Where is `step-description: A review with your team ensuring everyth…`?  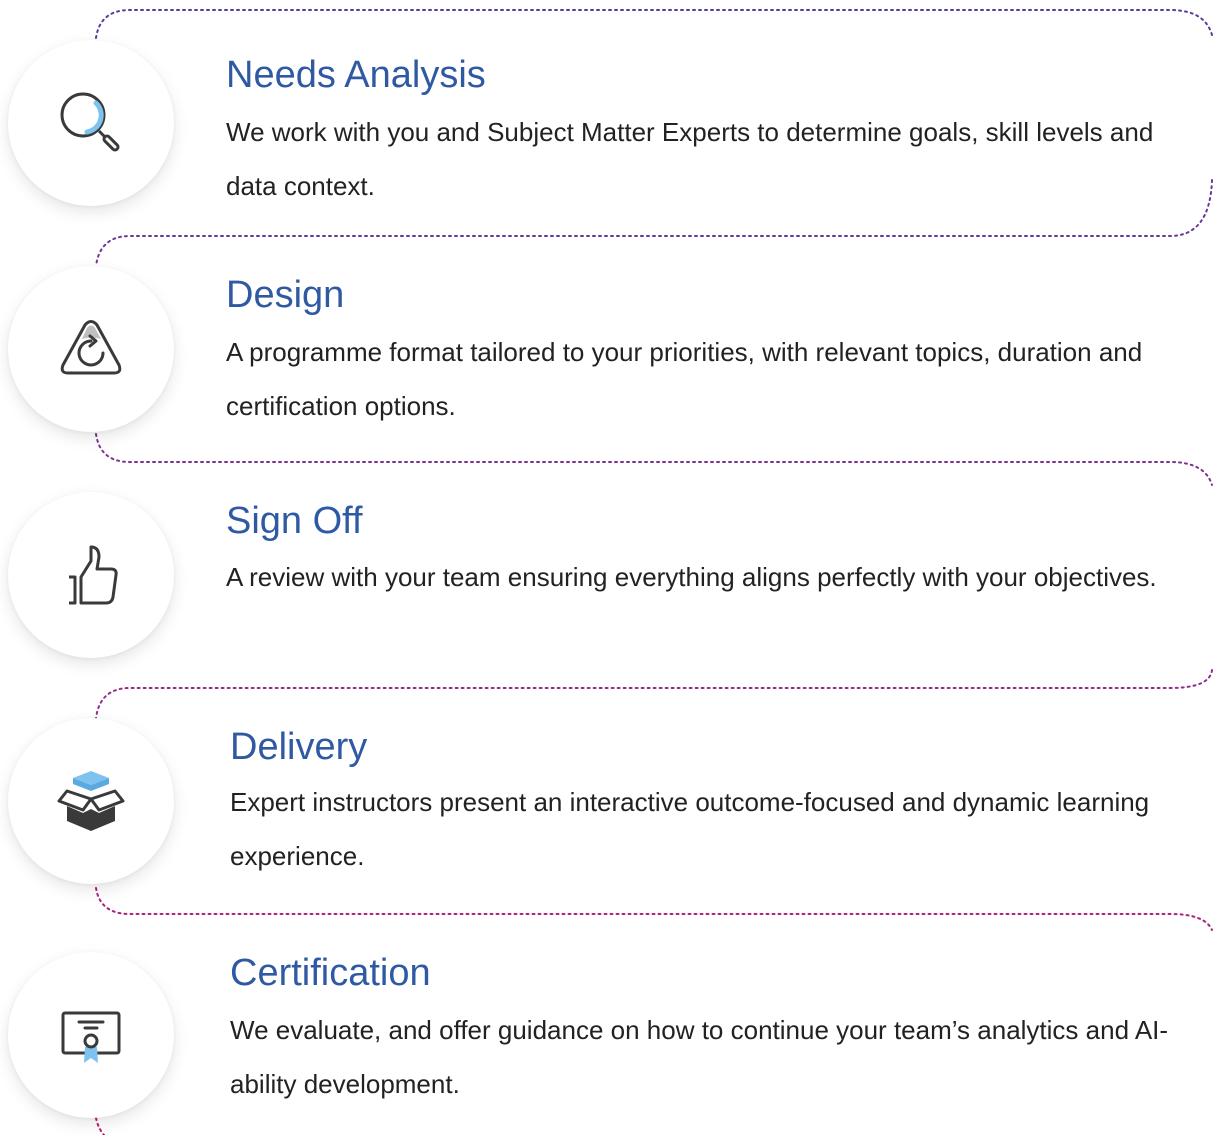
step-description: A review with your team ensuring everyth… is located at coordinates (691, 577).